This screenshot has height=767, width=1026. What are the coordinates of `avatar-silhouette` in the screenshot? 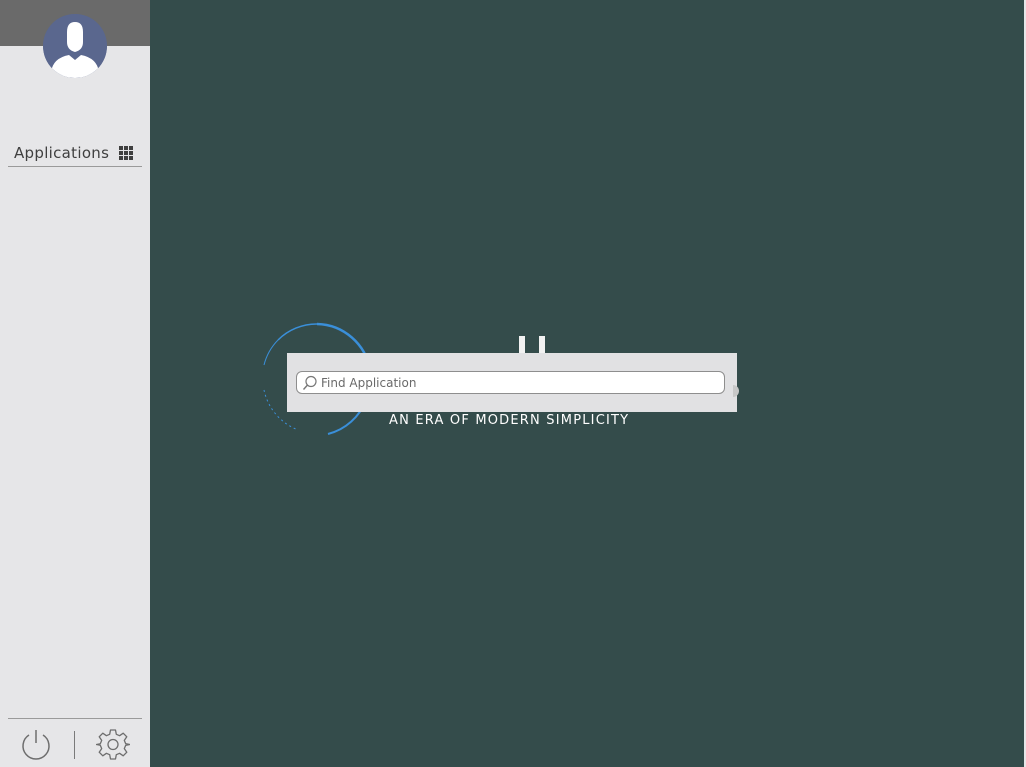 It's located at (75, 46).